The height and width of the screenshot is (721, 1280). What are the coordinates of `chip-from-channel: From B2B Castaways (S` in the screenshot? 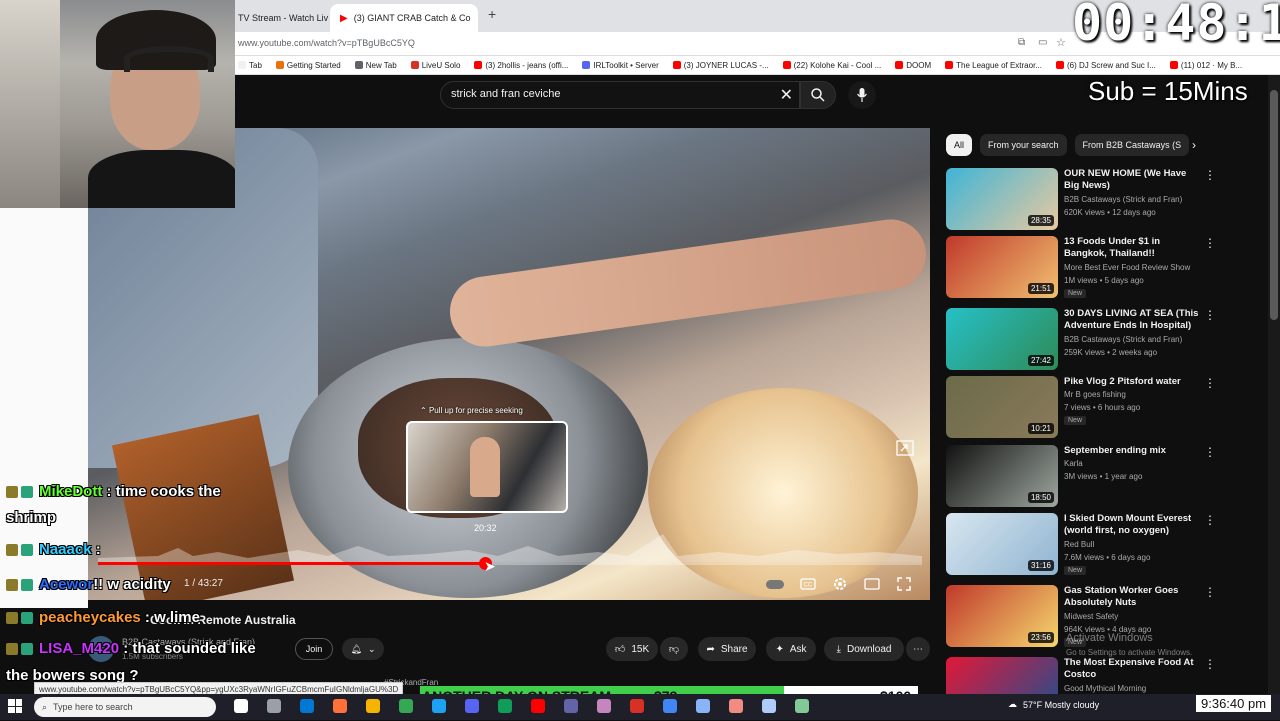 It's located at (1132, 145).